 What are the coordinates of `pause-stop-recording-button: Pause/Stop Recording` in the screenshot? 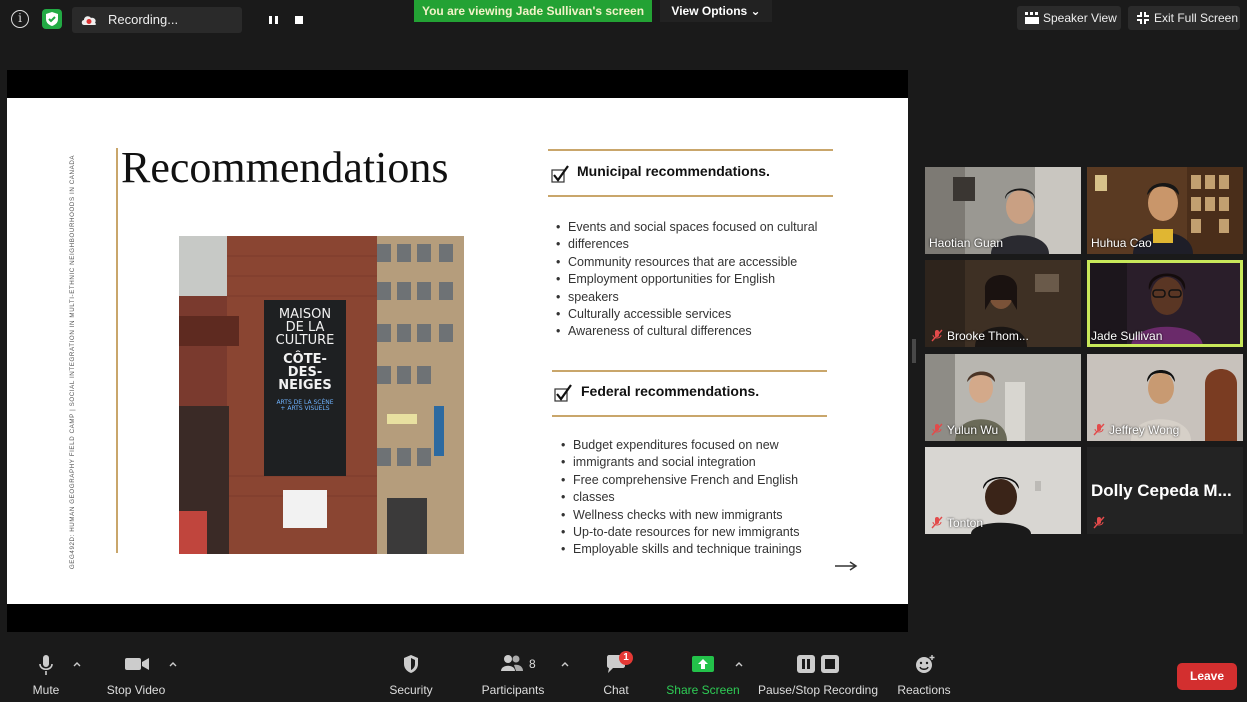 It's located at (818, 672).